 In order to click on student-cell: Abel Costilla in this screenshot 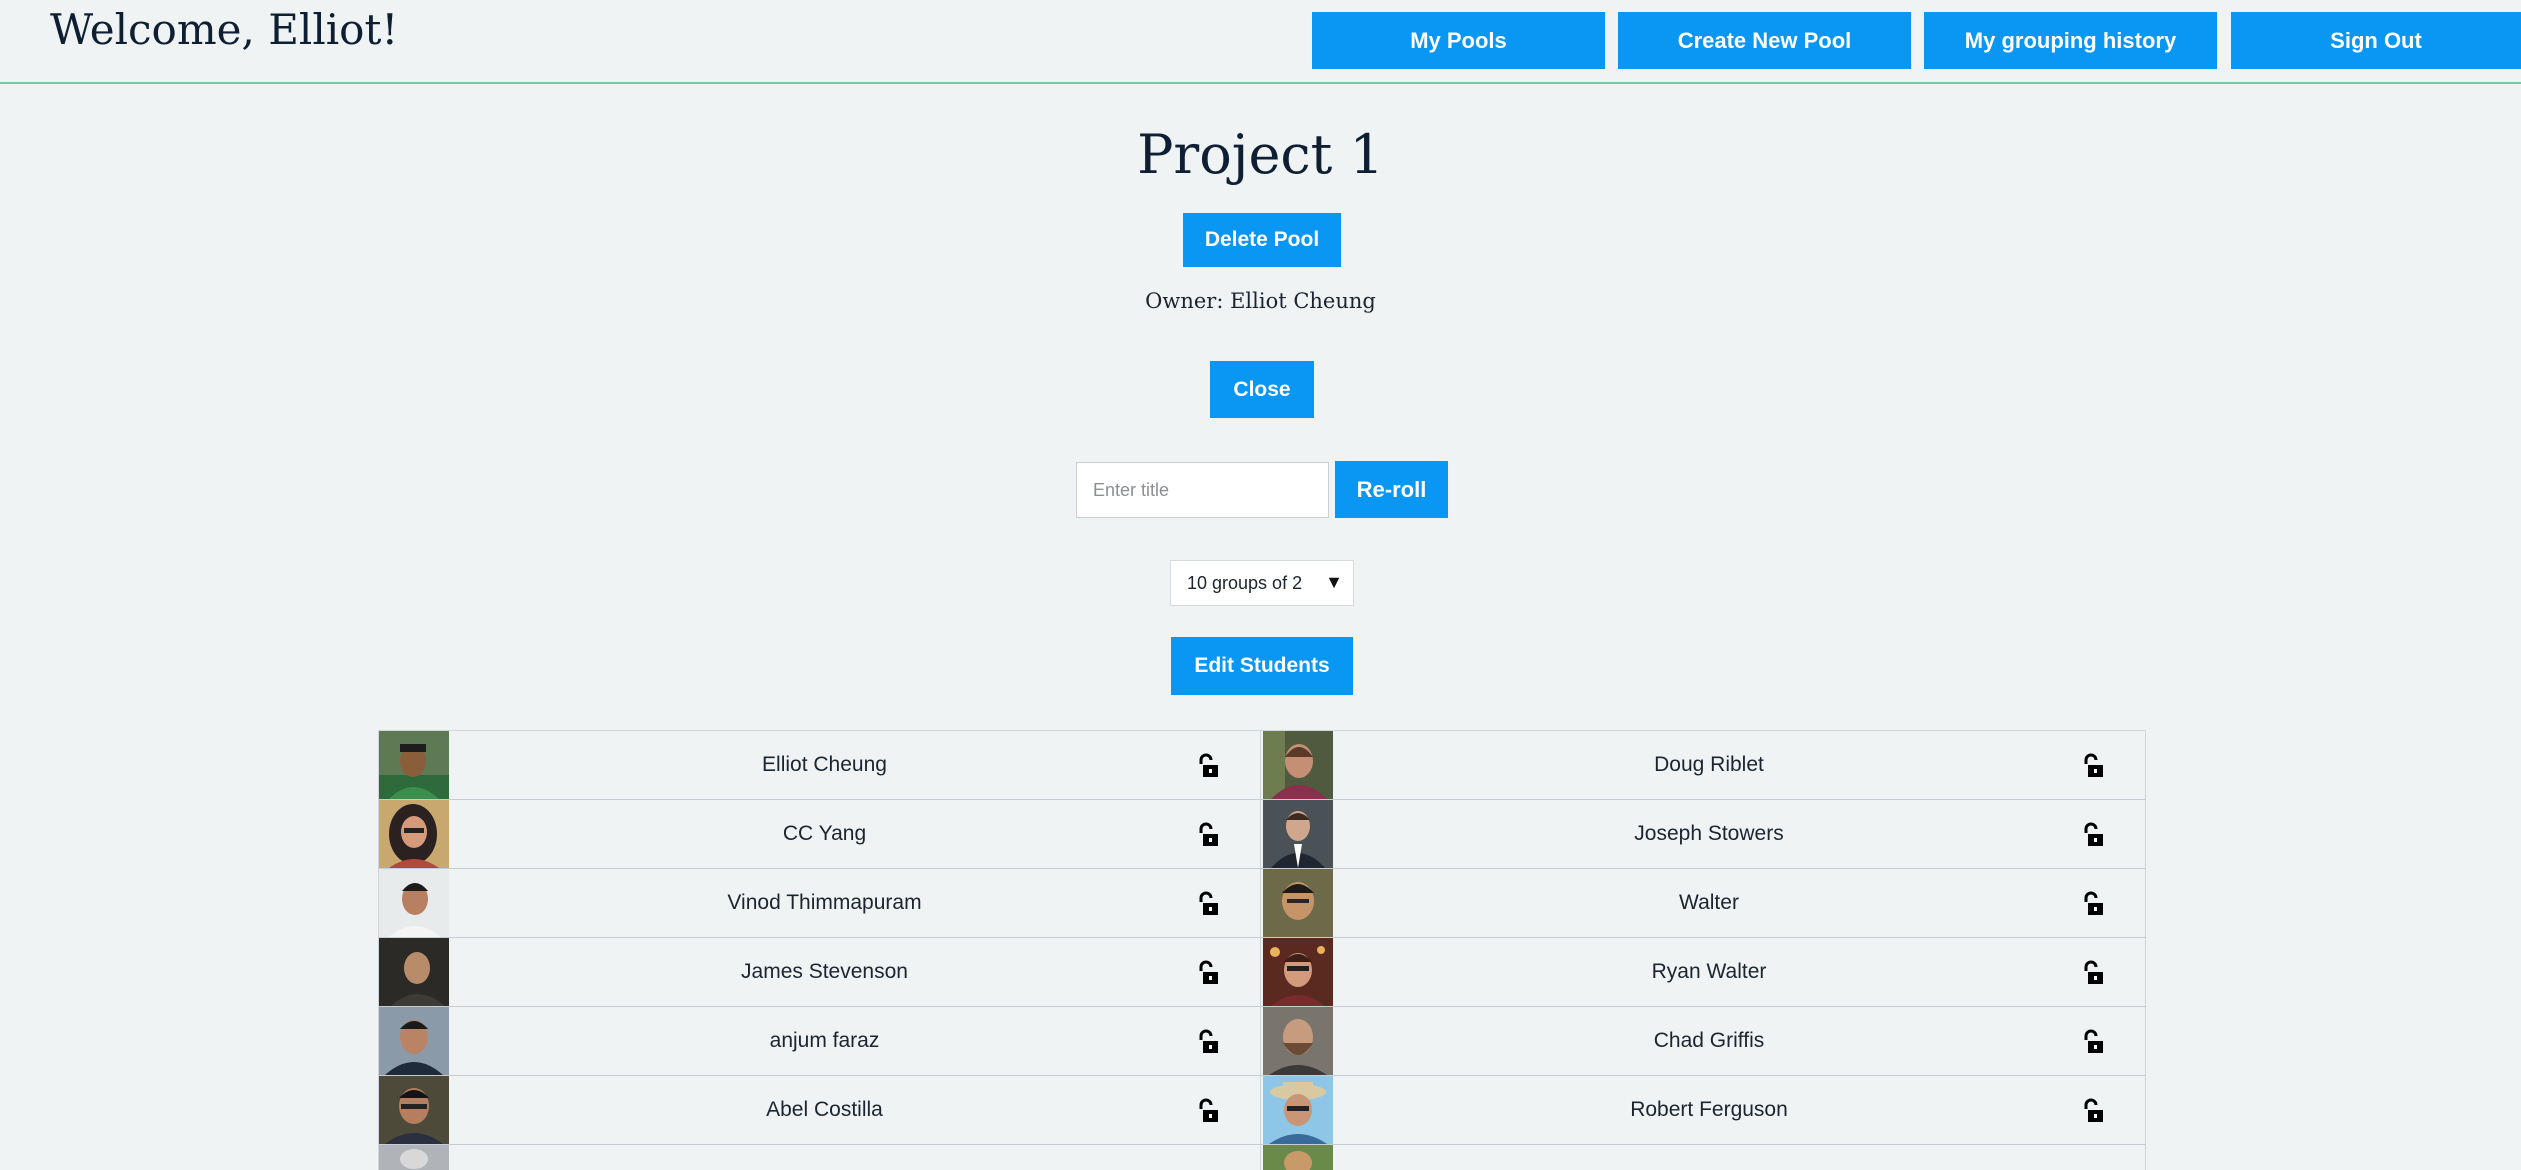, I will do `click(819, 1110)`.